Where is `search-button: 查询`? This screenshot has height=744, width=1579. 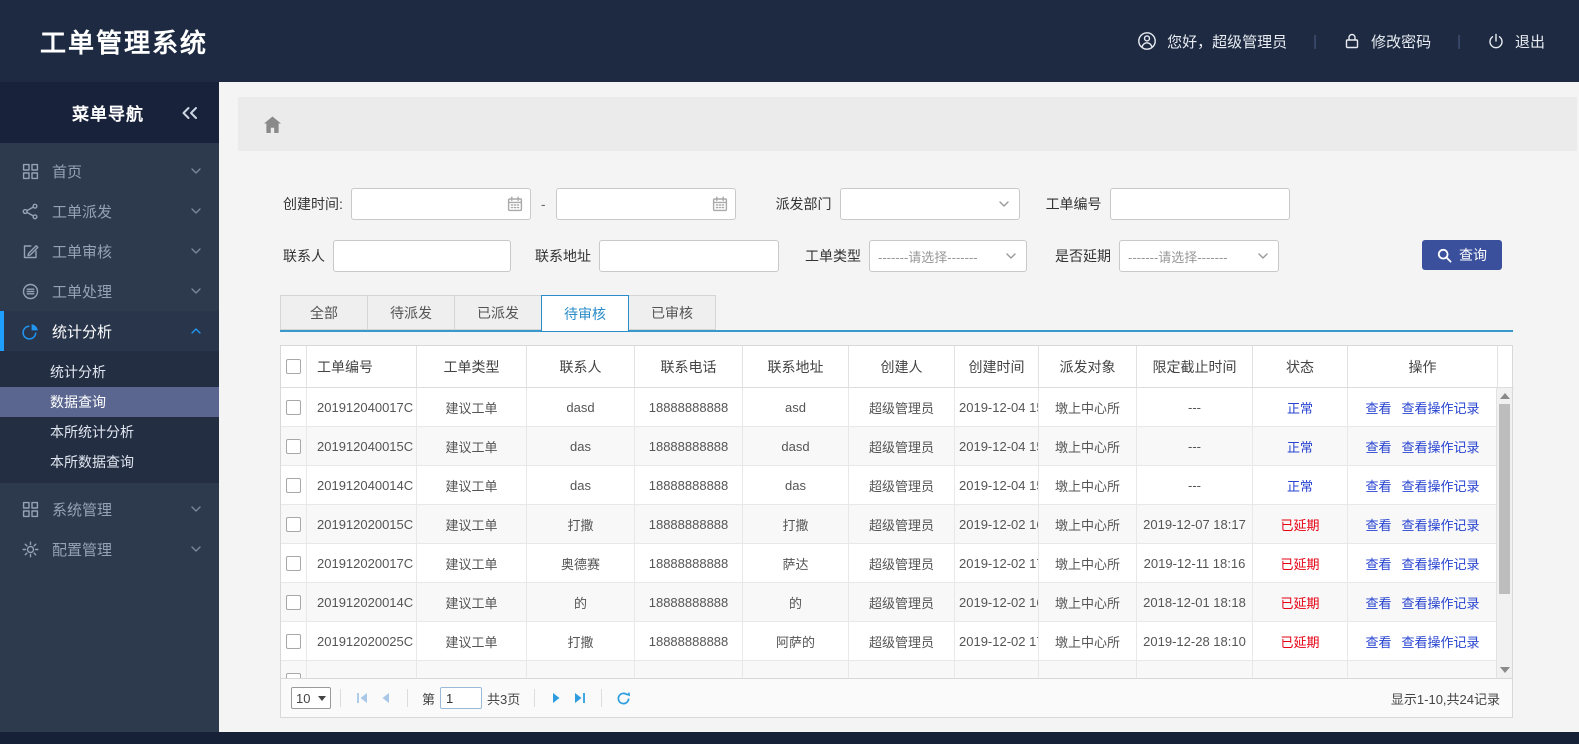 search-button: 查询 is located at coordinates (1462, 255).